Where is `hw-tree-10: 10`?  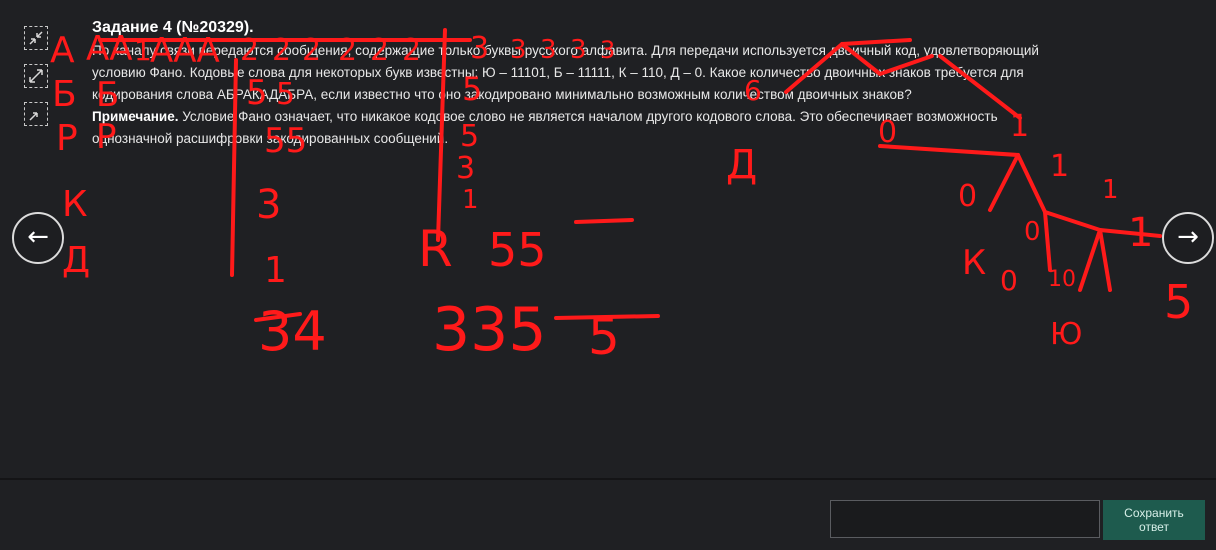 hw-tree-10: 10 is located at coordinates (1062, 279).